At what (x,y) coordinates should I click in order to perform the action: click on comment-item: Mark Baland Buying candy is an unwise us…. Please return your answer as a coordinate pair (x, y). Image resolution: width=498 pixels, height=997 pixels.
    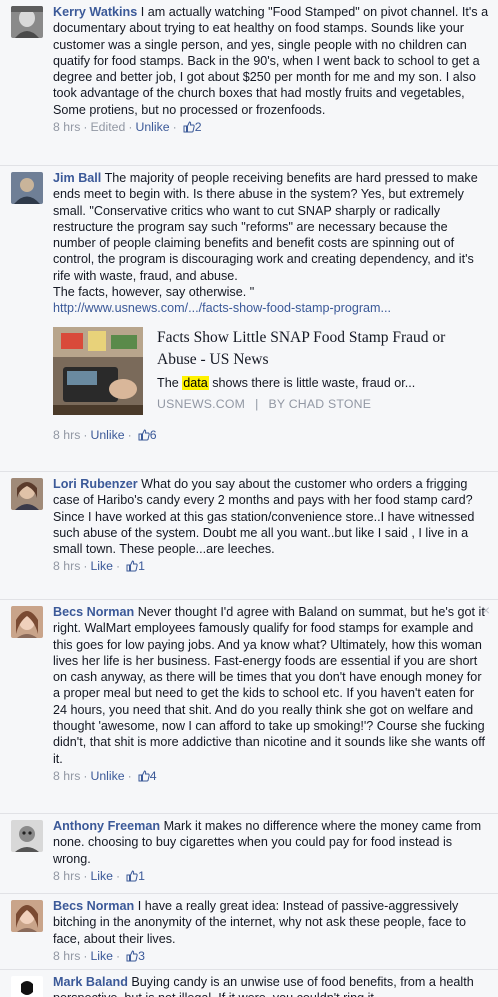
    Looking at the image, I should click on (249, 983).